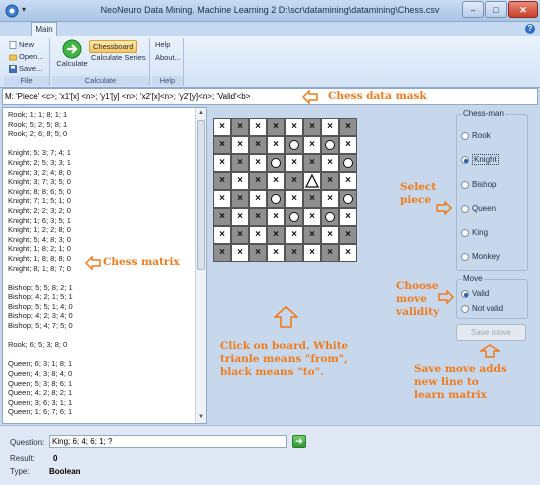 This screenshot has height=485, width=540. Describe the element at coordinates (44, 29) in the screenshot. I see `tab-main: Main` at that location.